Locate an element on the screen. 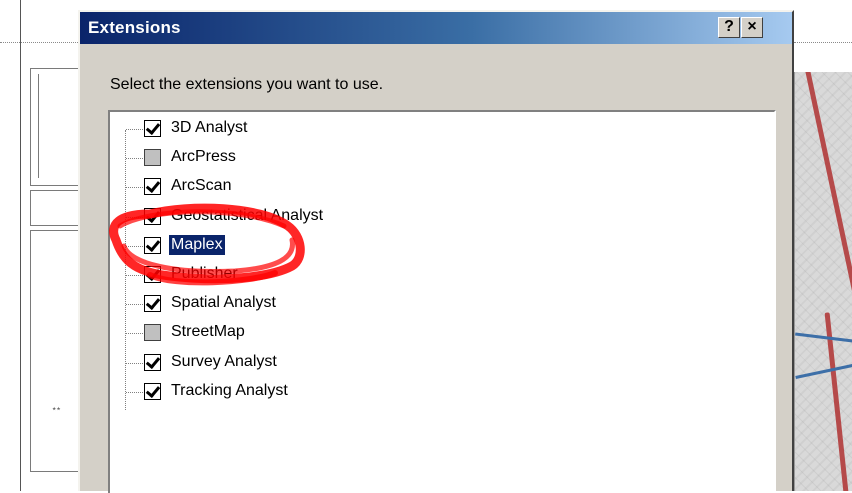 The image size is (852, 493). background-map-speck: ٭٭ is located at coordinates (56, 408).